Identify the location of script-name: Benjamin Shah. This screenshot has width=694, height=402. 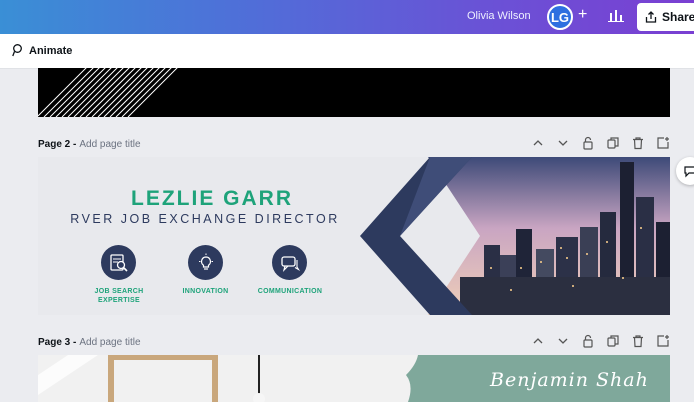
(569, 380).